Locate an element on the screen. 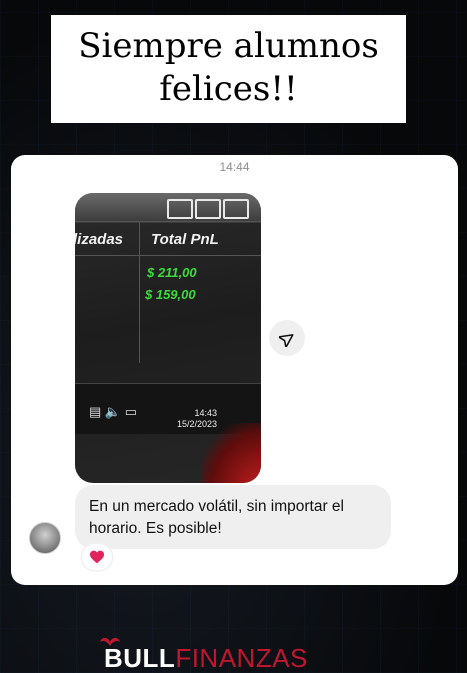 This screenshot has height=673, width=467. photo-column-left: lizadas is located at coordinates (99, 239).